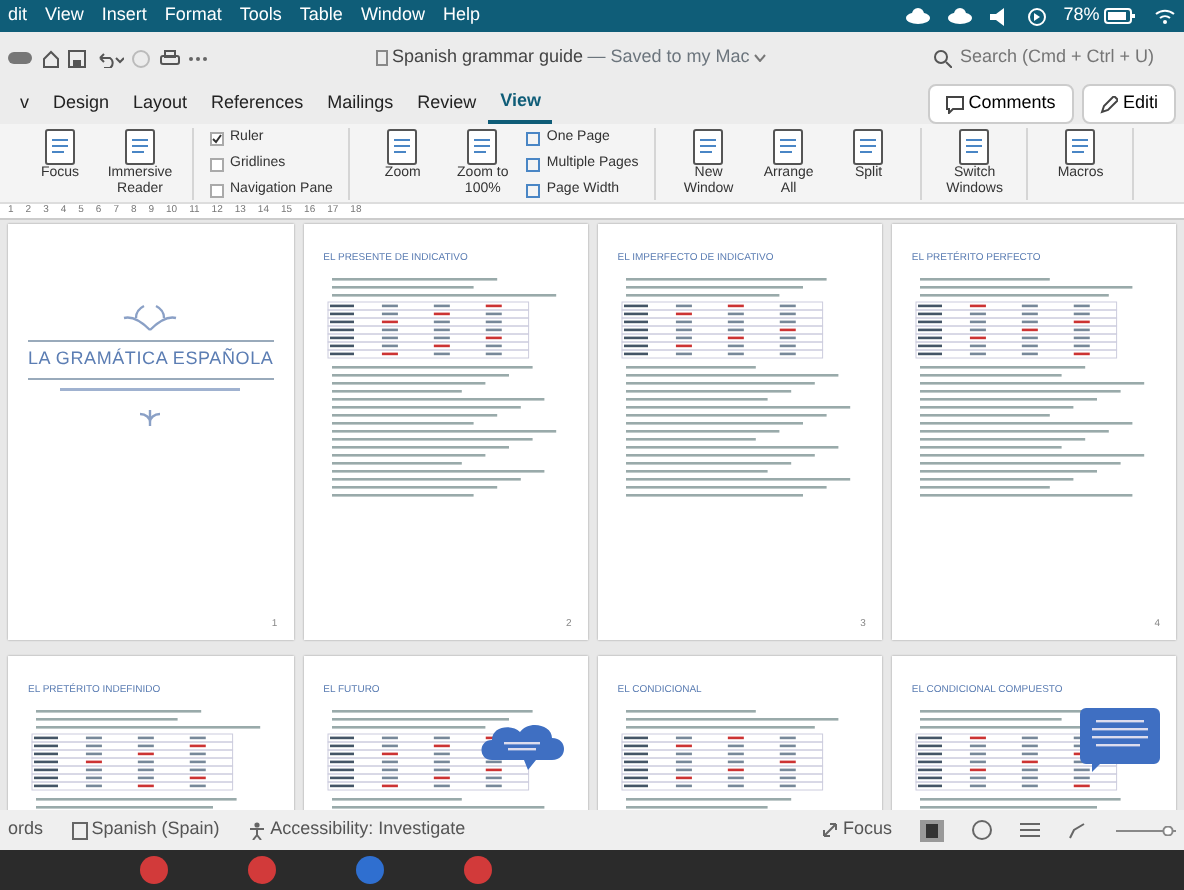 This screenshot has width=1184, height=890. I want to click on menu-item: Window, so click(392, 16).